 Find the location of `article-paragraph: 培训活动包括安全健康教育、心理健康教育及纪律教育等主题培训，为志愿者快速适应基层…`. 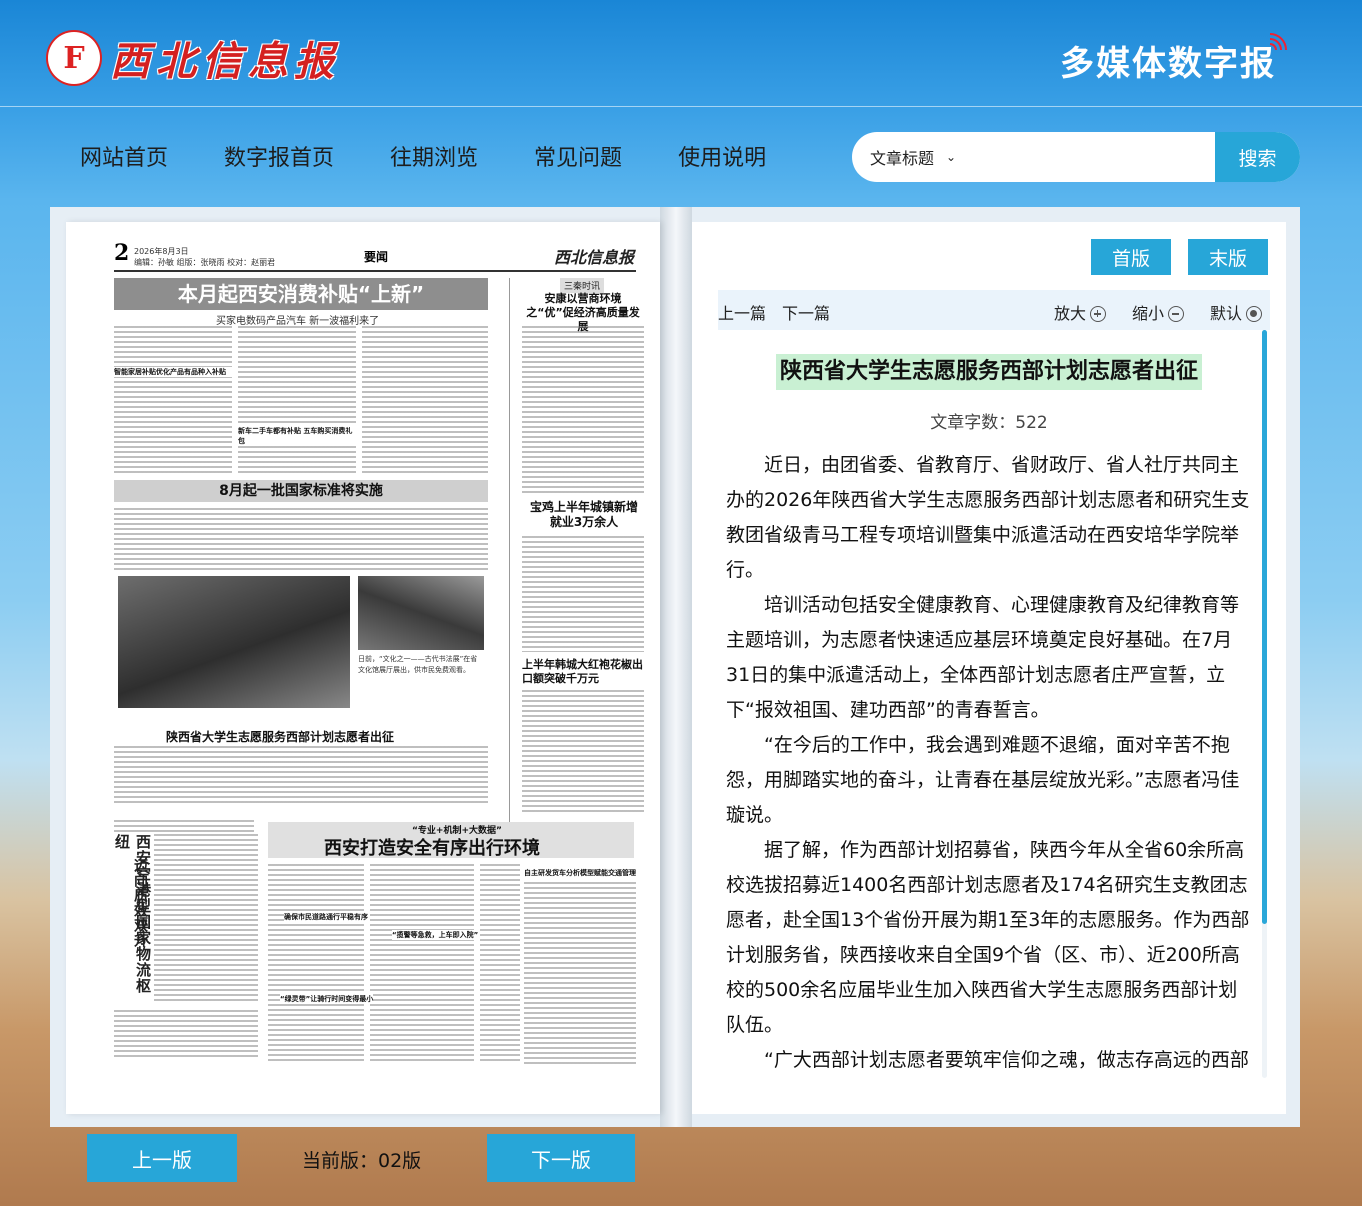

article-paragraph: 培训活动包括安全健康教育、心理健康教育及纪律教育等主题培训，为志愿者快速适应基层… is located at coordinates (983, 657).